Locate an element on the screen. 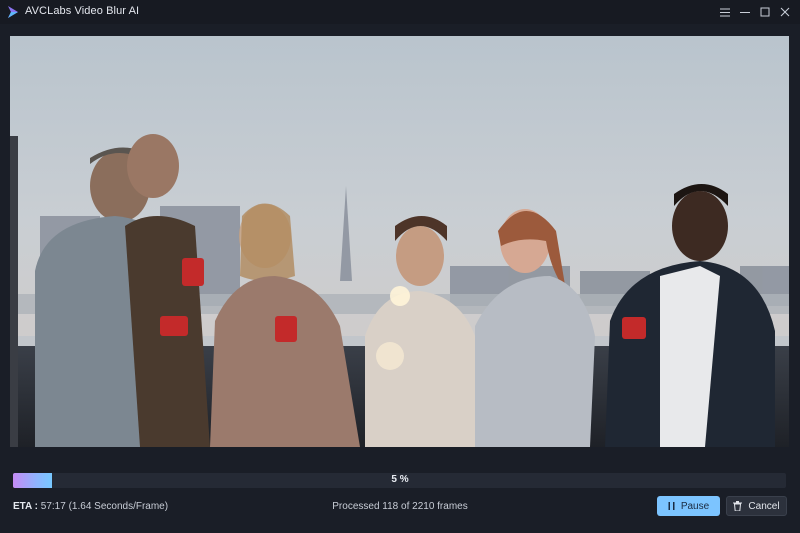  pause-icon is located at coordinates (671, 506).